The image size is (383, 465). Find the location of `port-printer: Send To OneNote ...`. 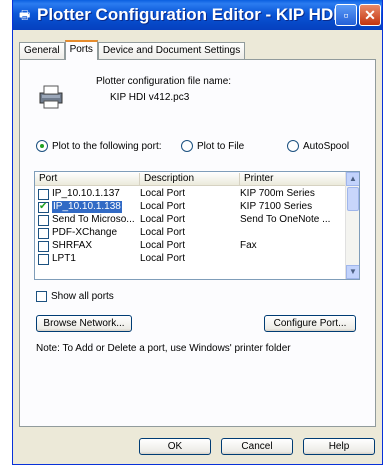

port-printer: Send To OneNote ... is located at coordinates (285, 219).